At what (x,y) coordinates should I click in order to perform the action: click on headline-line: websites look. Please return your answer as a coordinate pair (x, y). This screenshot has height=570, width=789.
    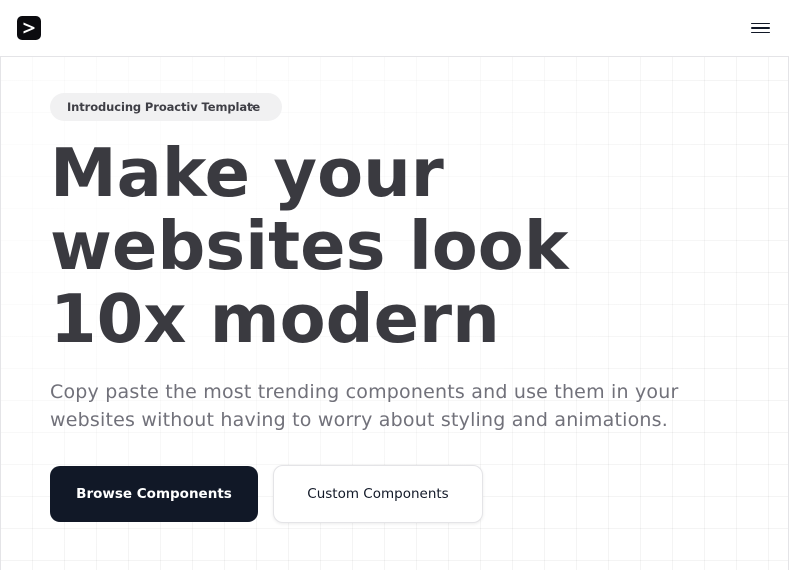
    Looking at the image, I should click on (309, 246).